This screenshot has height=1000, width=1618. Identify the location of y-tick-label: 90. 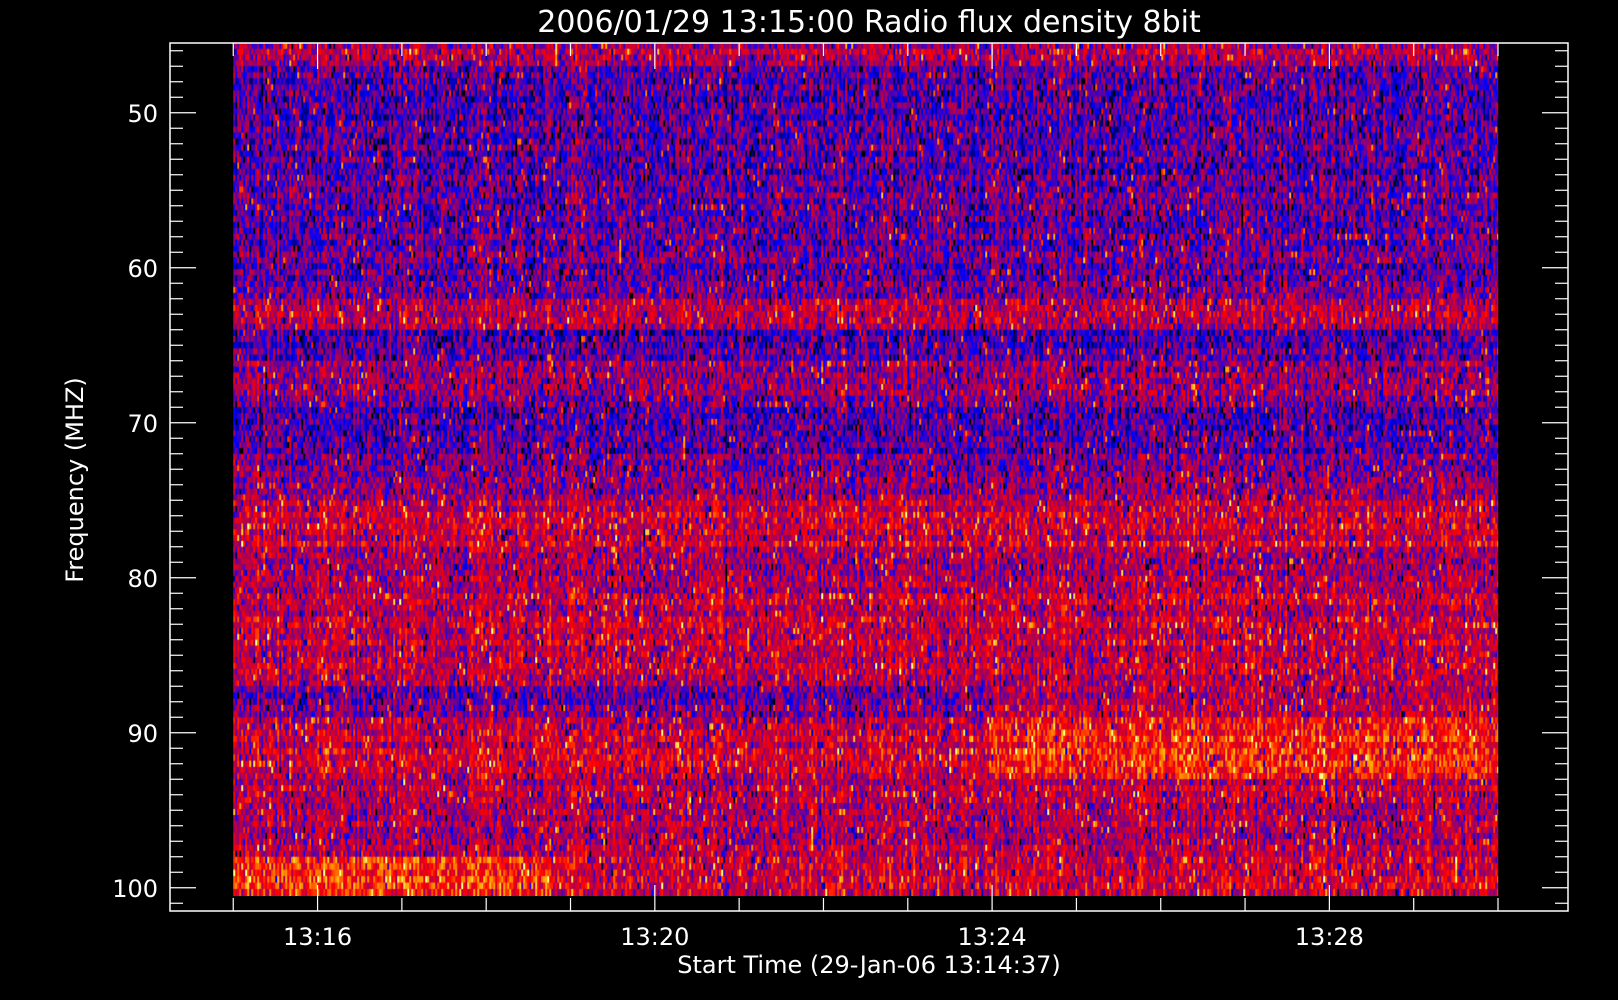
(142, 734).